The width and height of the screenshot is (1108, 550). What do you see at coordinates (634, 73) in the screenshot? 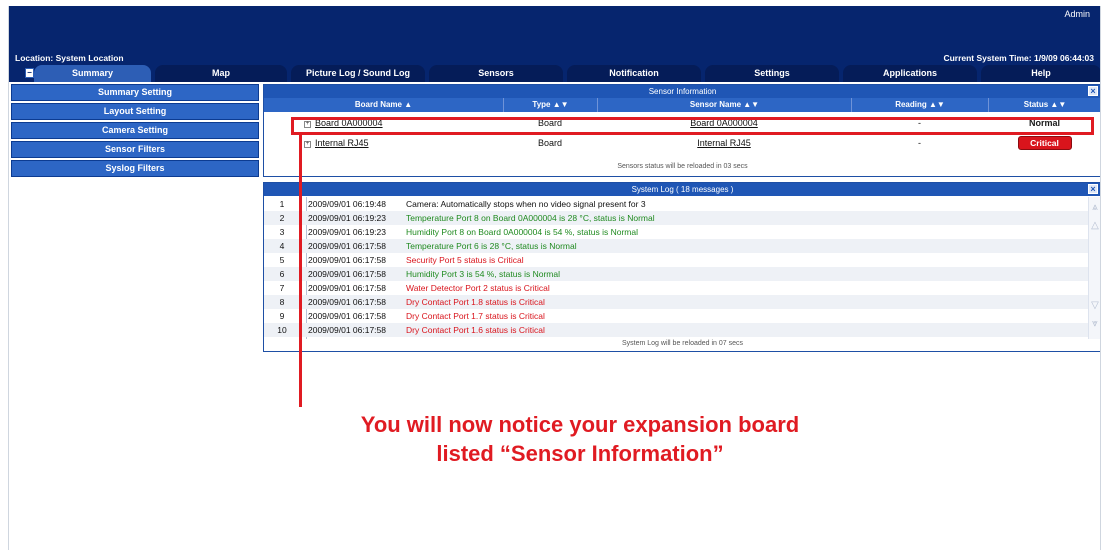
I see `tab-notification: Notification` at bounding box center [634, 73].